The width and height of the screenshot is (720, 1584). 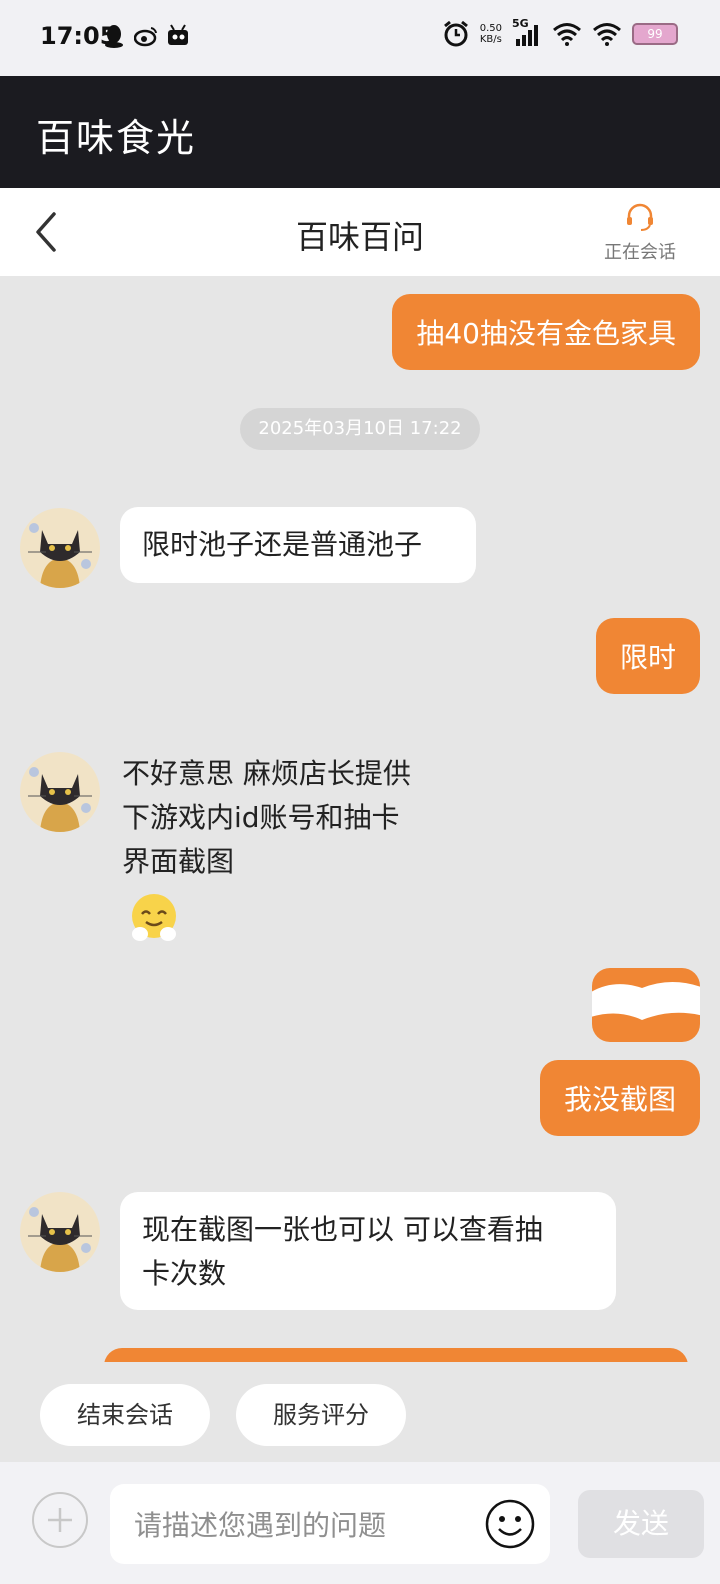 What do you see at coordinates (178, 861) in the screenshot?
I see `message-line: 界面截图` at bounding box center [178, 861].